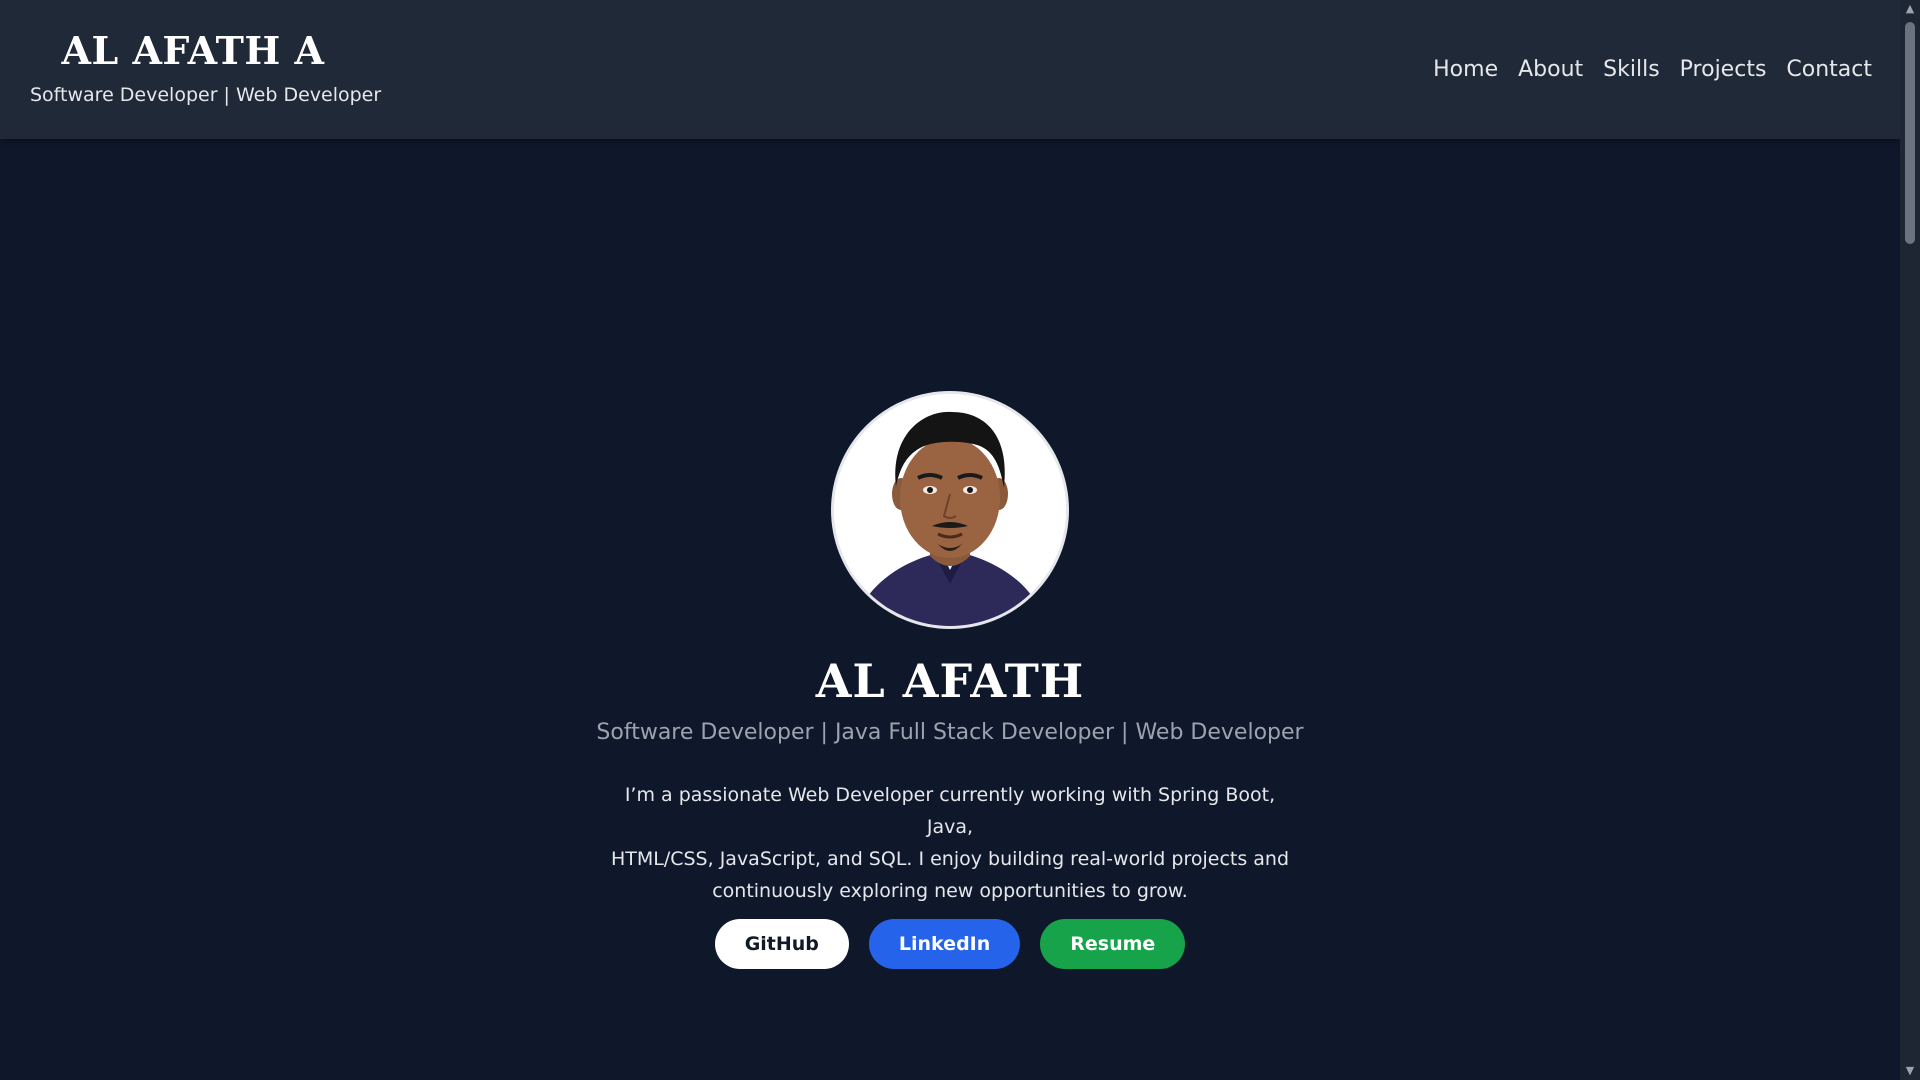 The width and height of the screenshot is (1920, 1080). Describe the element at coordinates (1550, 70) in the screenshot. I see `nav-link-about: About` at that location.